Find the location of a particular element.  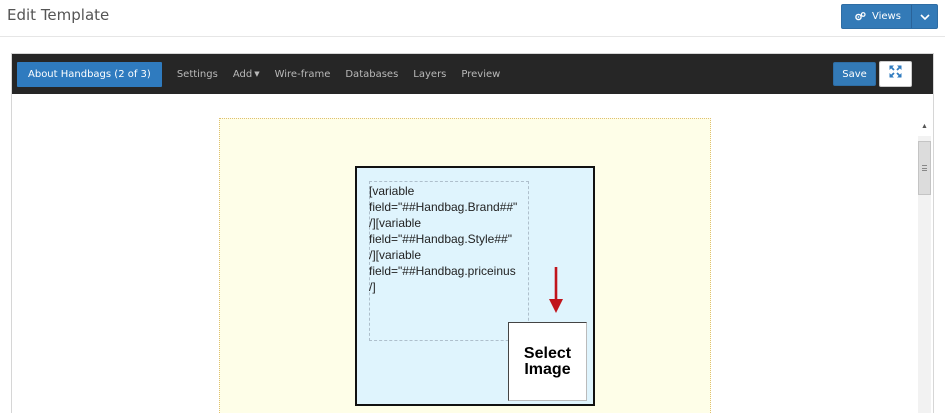

gears-icon is located at coordinates (857, 16).